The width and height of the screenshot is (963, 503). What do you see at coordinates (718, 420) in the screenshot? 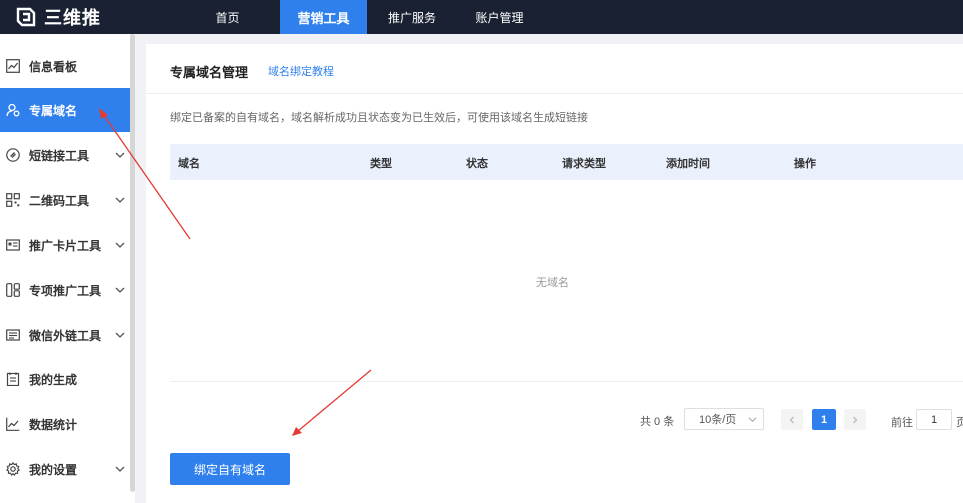
I see `page-size-value: 10条/页` at bounding box center [718, 420].